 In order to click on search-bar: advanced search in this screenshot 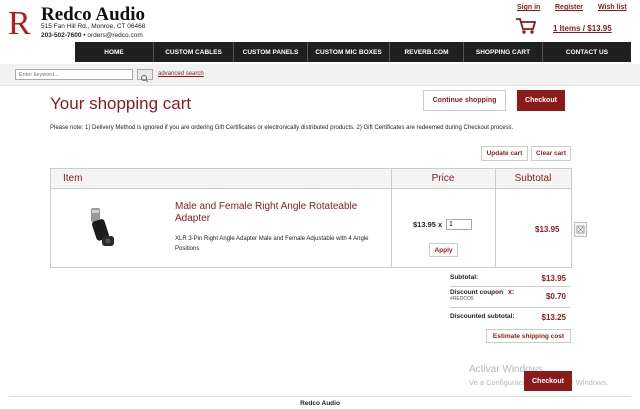, I will do `click(320, 75)`.